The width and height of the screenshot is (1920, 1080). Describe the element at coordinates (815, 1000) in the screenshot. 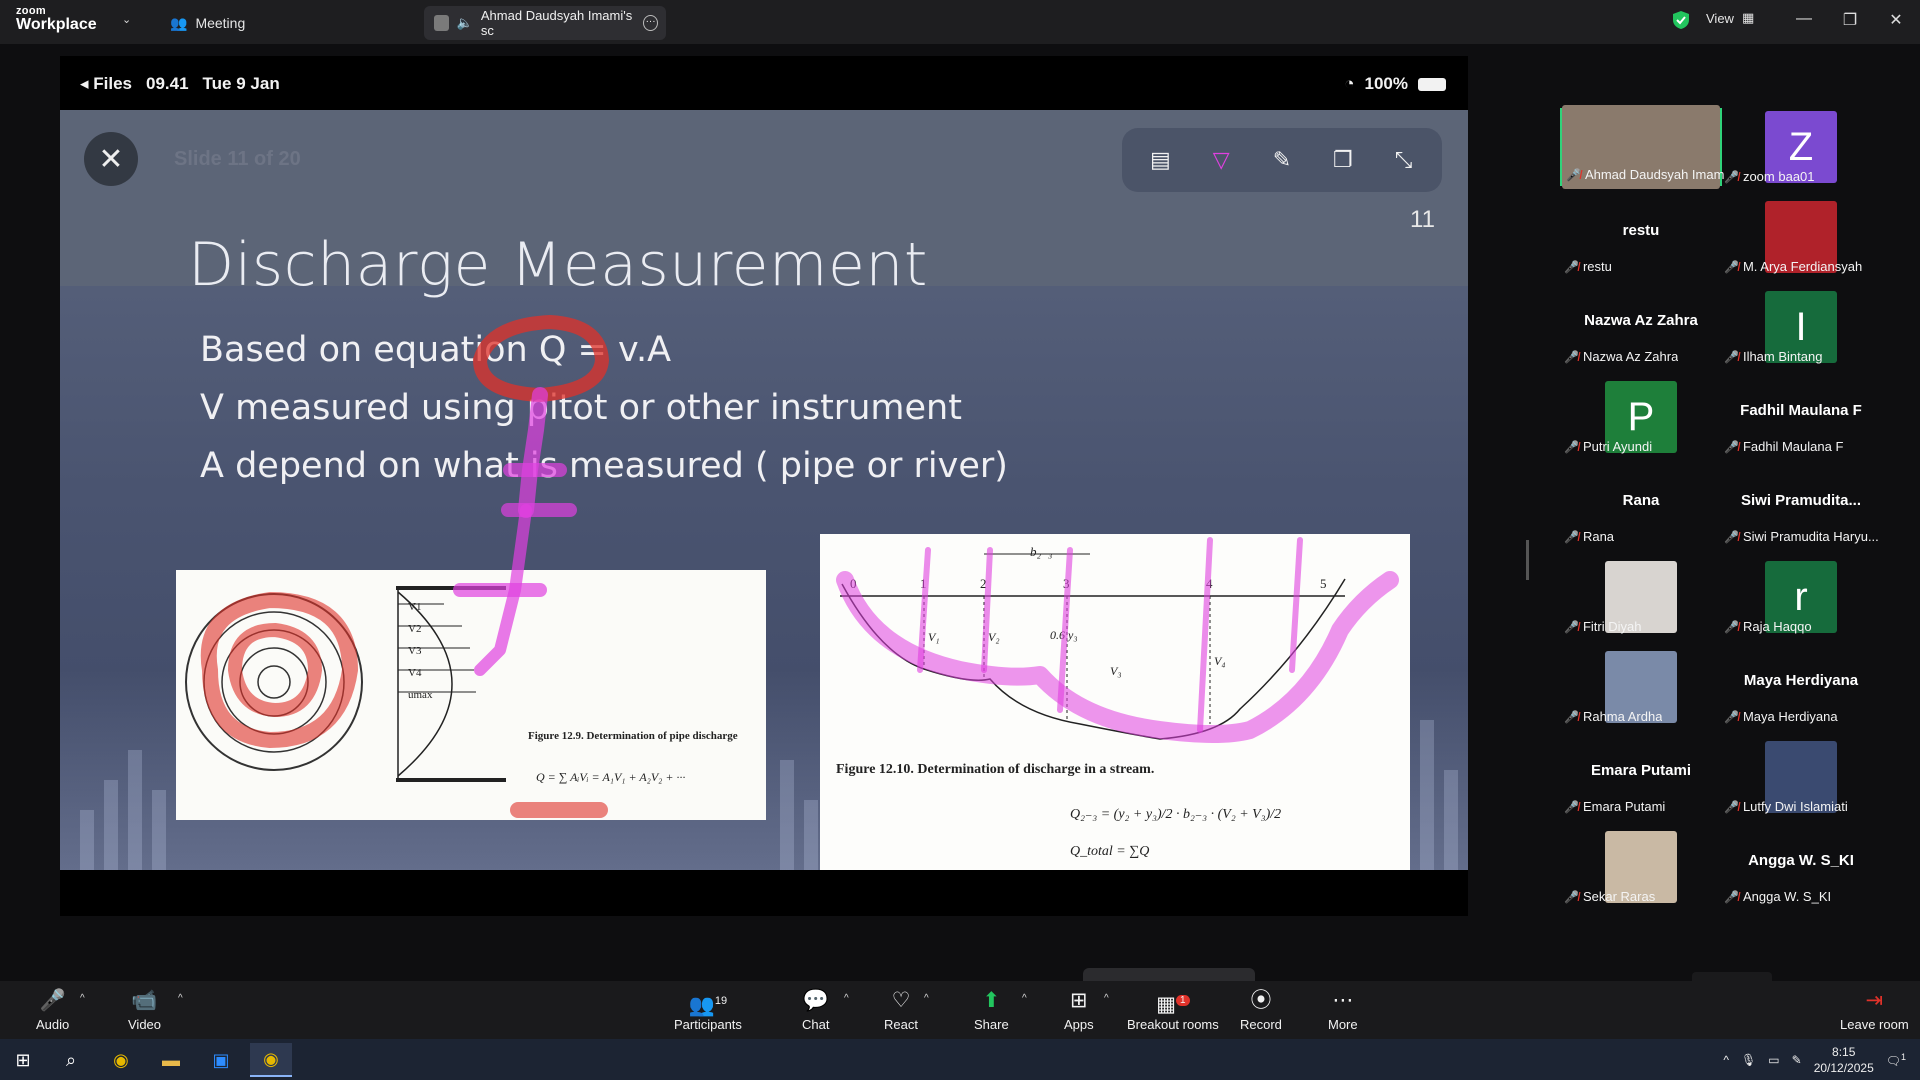

I see `chat-icon: 💬` at that location.